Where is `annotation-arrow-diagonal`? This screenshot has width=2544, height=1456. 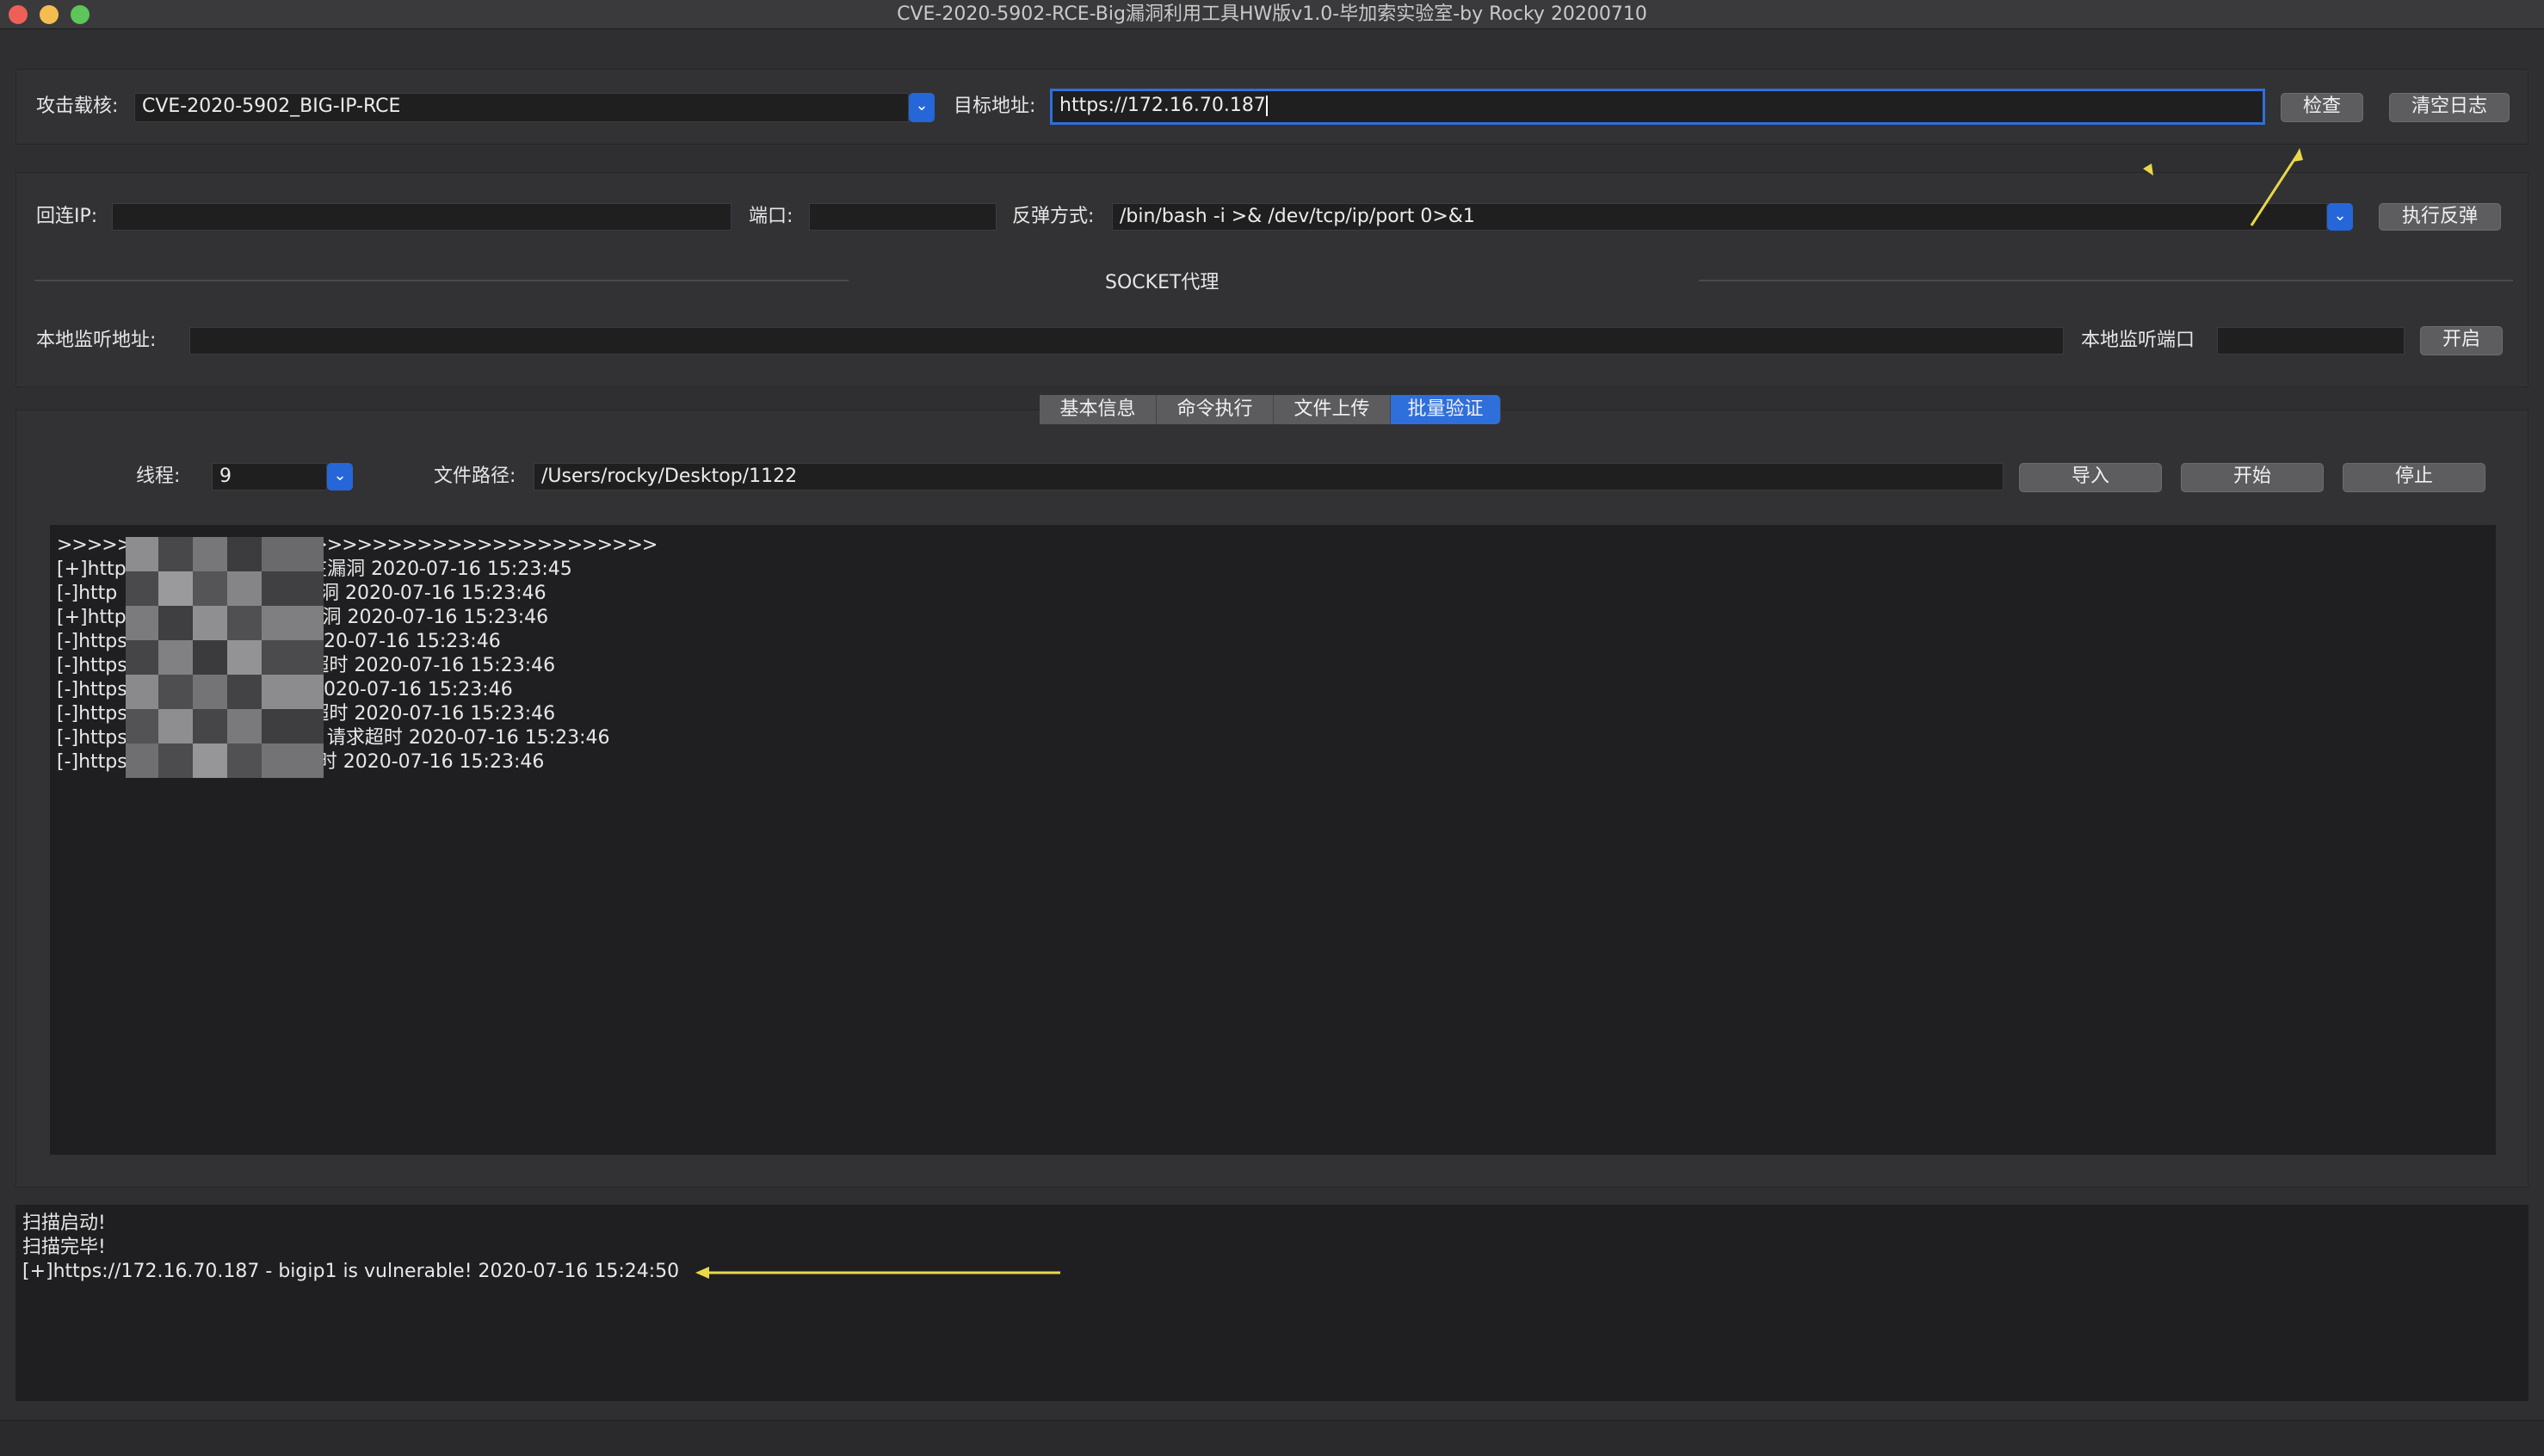
annotation-arrow-diagonal is located at coordinates (2275, 189).